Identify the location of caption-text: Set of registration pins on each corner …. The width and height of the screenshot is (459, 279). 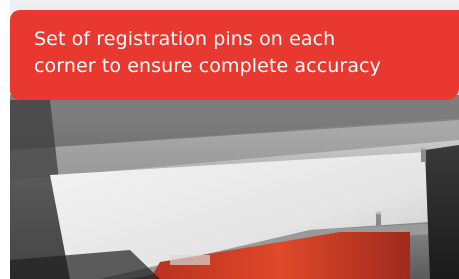
(207, 52).